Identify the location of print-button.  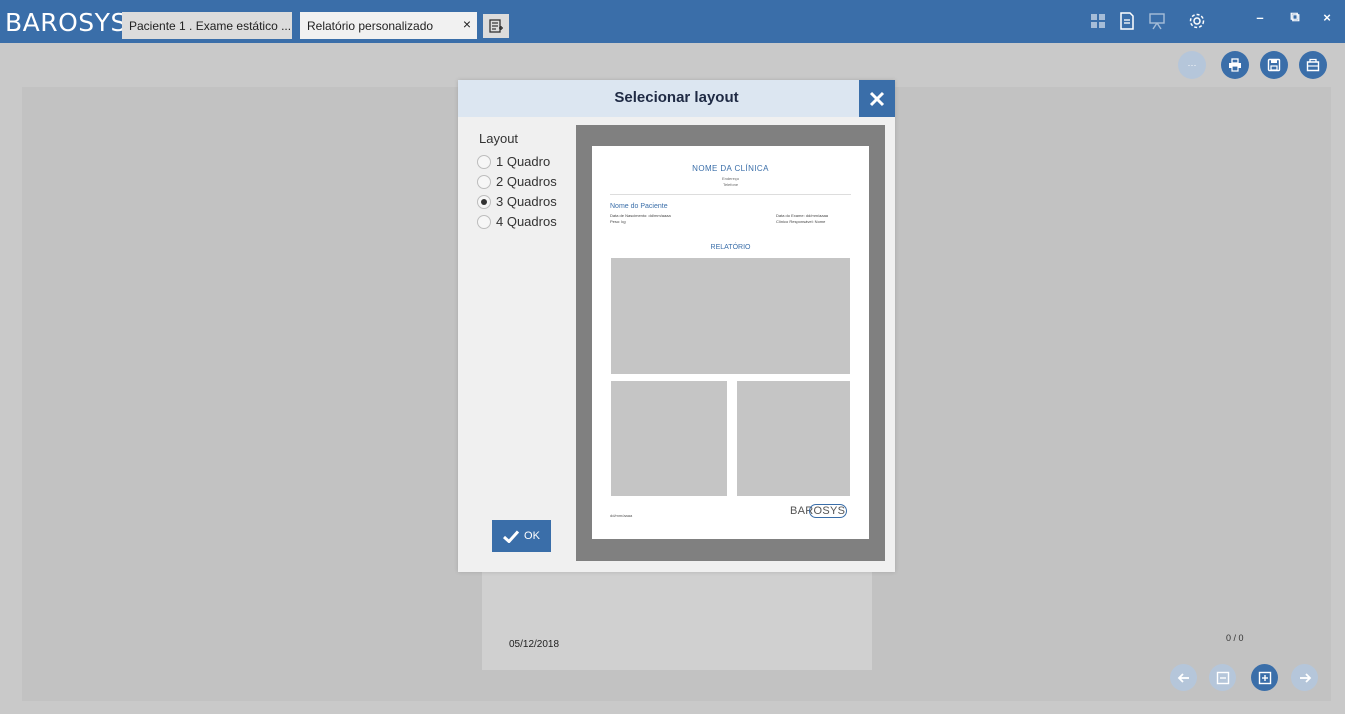
(1235, 65).